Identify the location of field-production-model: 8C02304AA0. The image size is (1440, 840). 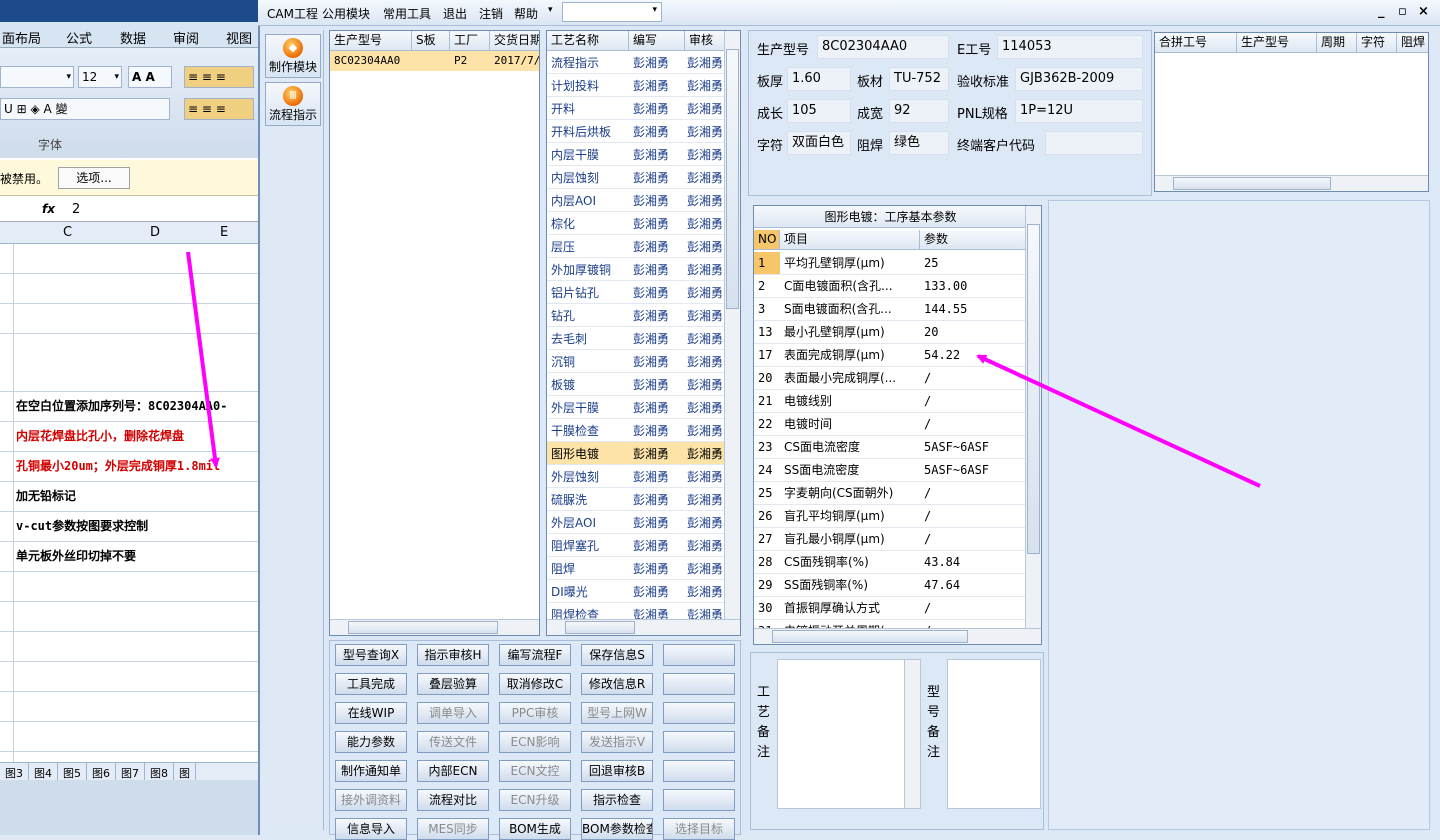
(883, 47).